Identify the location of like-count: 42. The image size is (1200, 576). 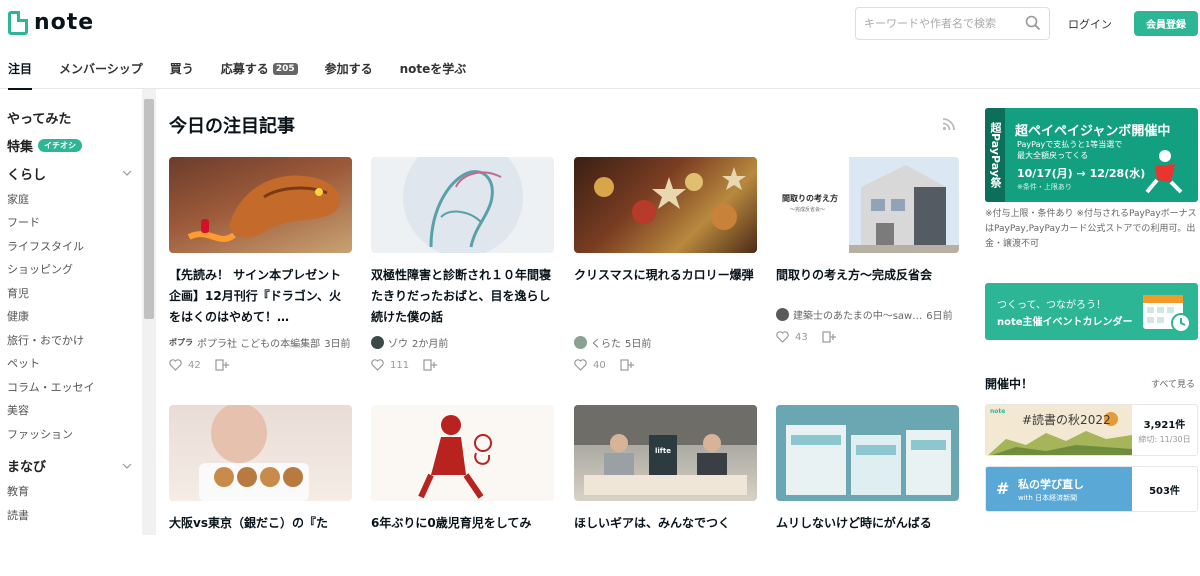
(194, 365).